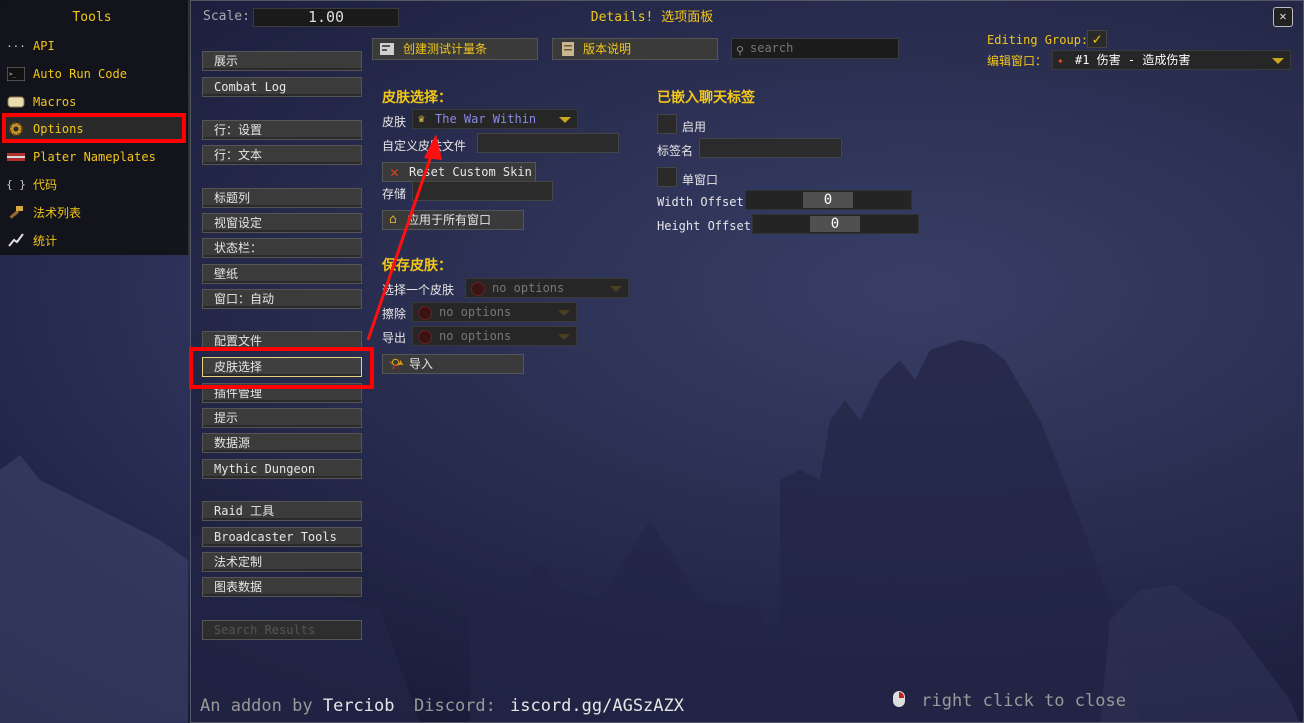  Describe the element at coordinates (404, 237) in the screenshot. I see `annotation-arrow` at that location.